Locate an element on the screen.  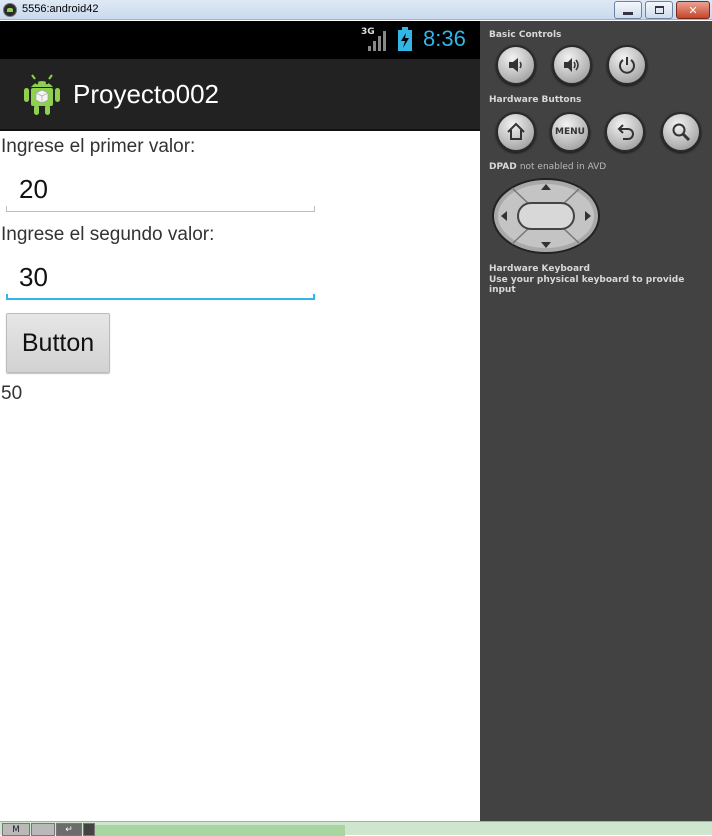
app-title: Proyecto002 is located at coordinates (146, 94).